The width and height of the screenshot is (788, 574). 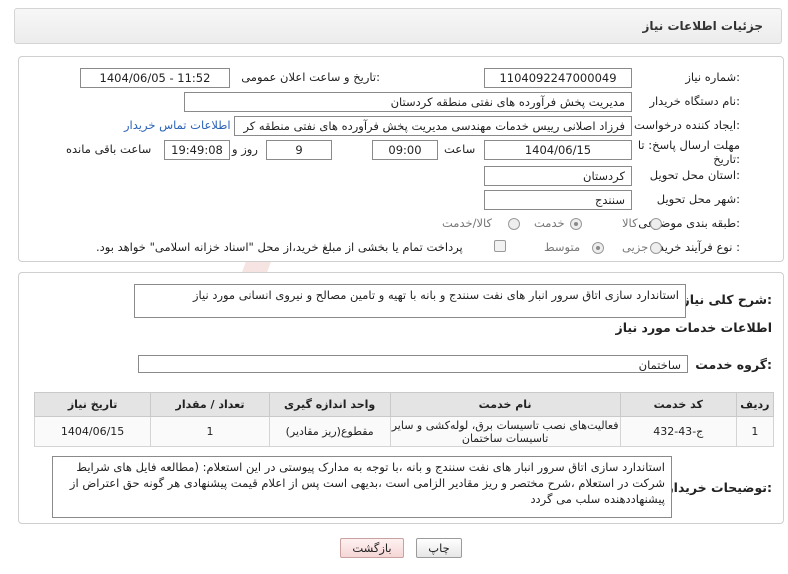 I want to click on page-header: جزئیات اطلاعات نیاز, so click(x=398, y=26).